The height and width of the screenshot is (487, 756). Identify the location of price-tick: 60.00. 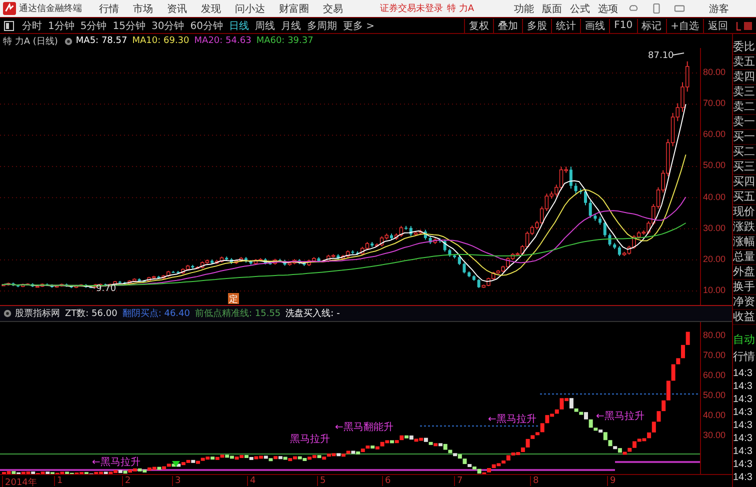
(714, 134).